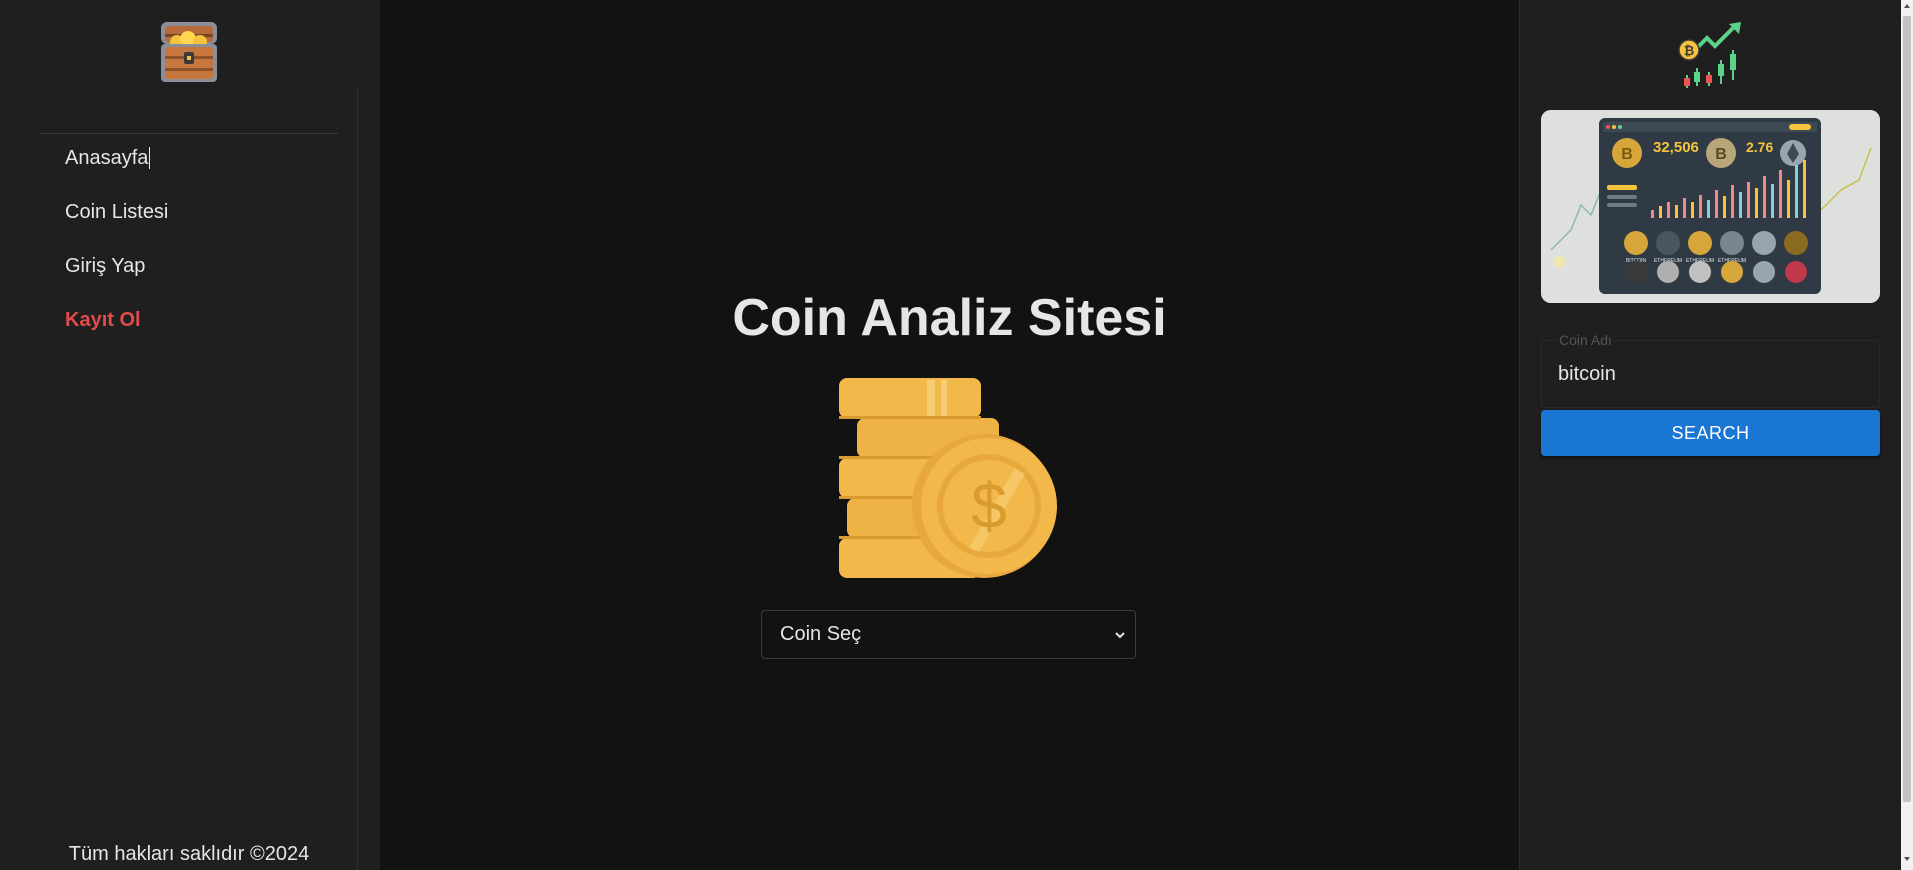 The width and height of the screenshot is (1913, 870). I want to click on sidebar-nav: Anasayfa Coin Listesi Giriş Yap Kayıt Ol, so click(116, 251).